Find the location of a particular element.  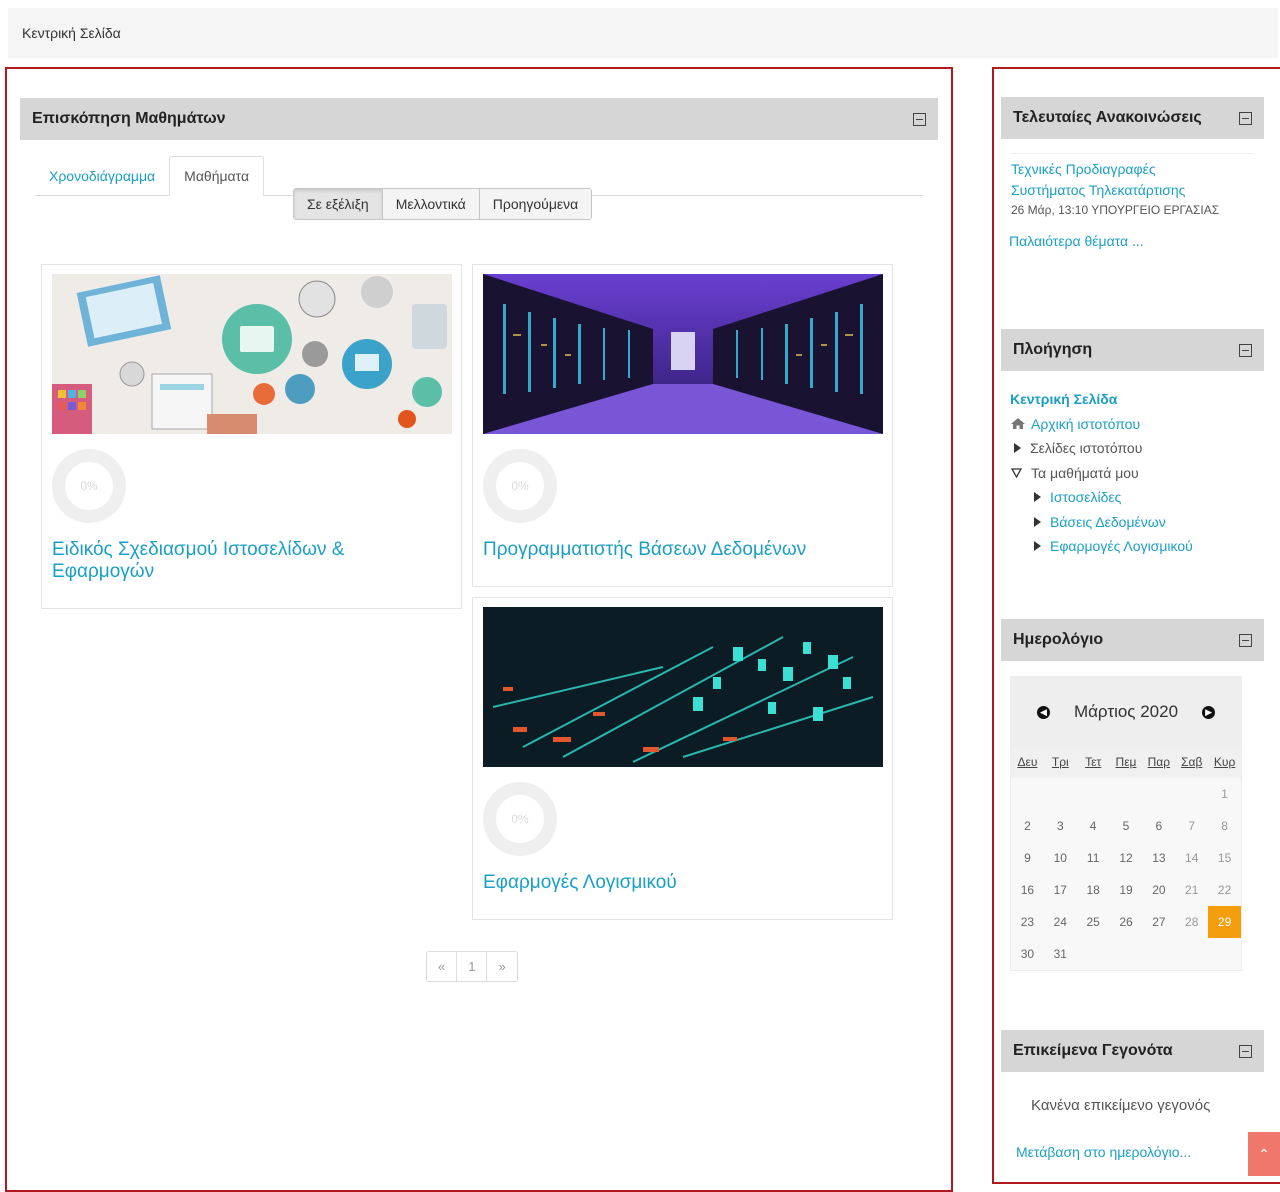

course-overview-title: Επισκόπηση Μαθημάτων is located at coordinates (129, 118).